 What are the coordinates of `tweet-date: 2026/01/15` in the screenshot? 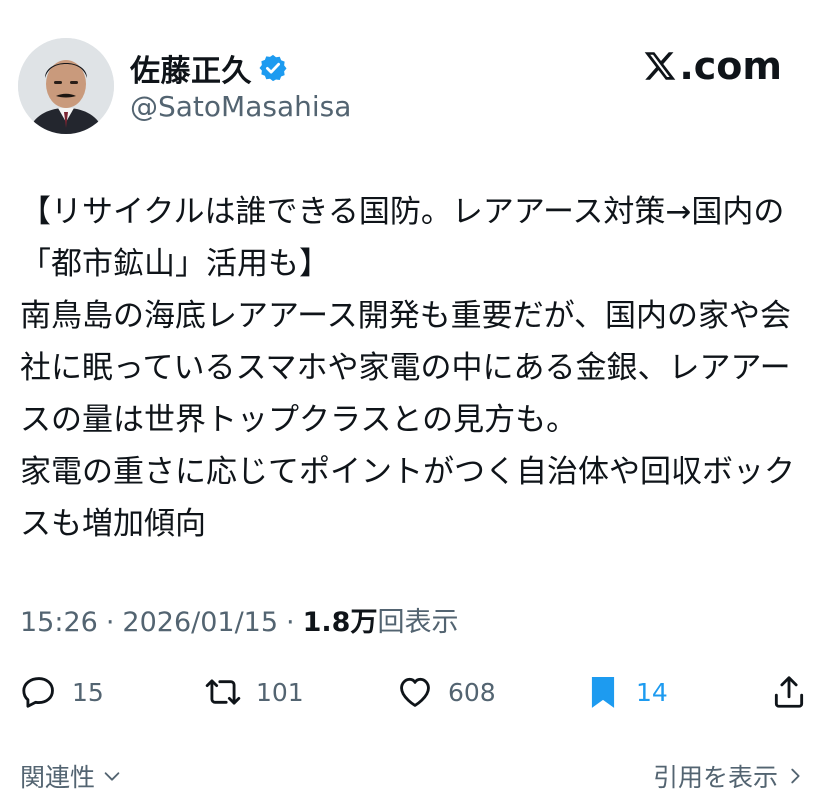 It's located at (200, 622).